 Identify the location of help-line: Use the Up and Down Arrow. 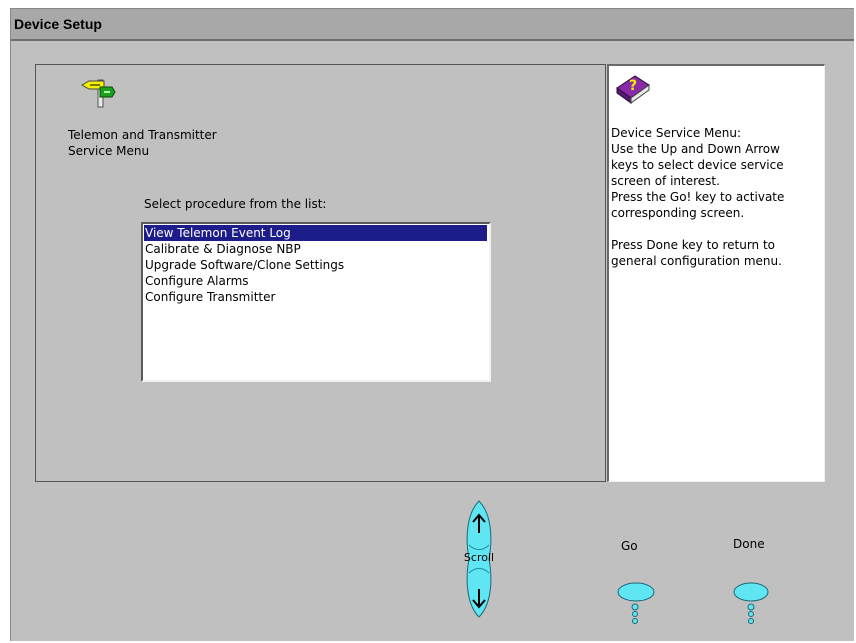
(695, 149).